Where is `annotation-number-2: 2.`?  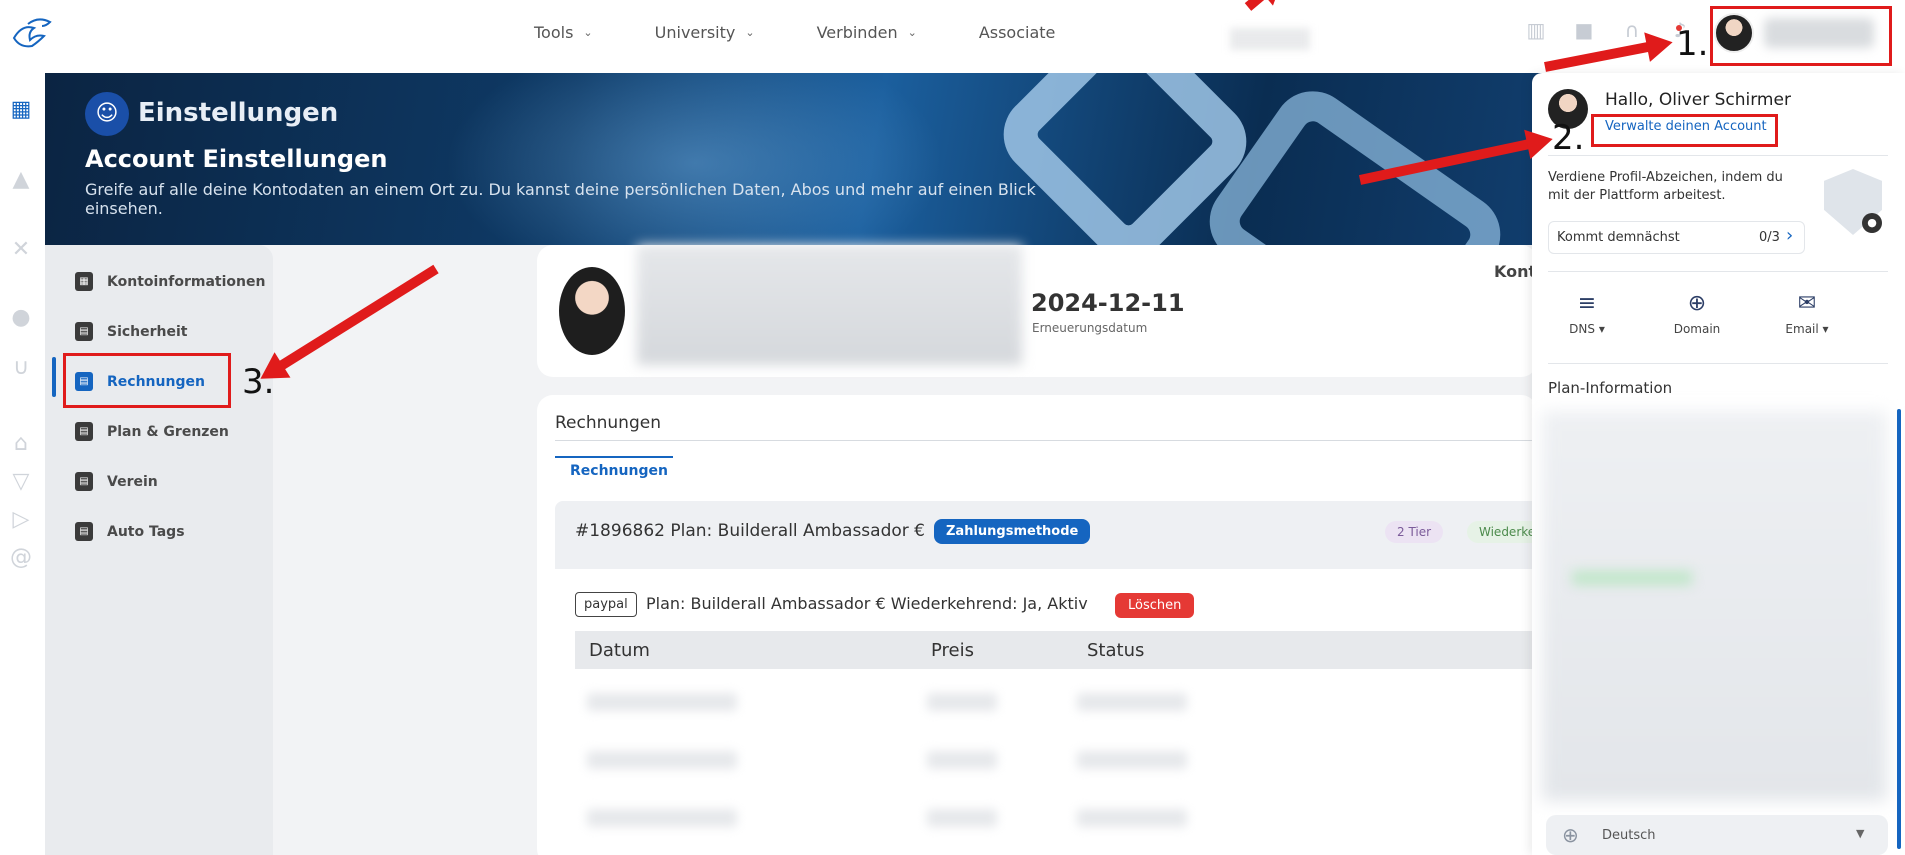 annotation-number-2: 2. is located at coordinates (1568, 138).